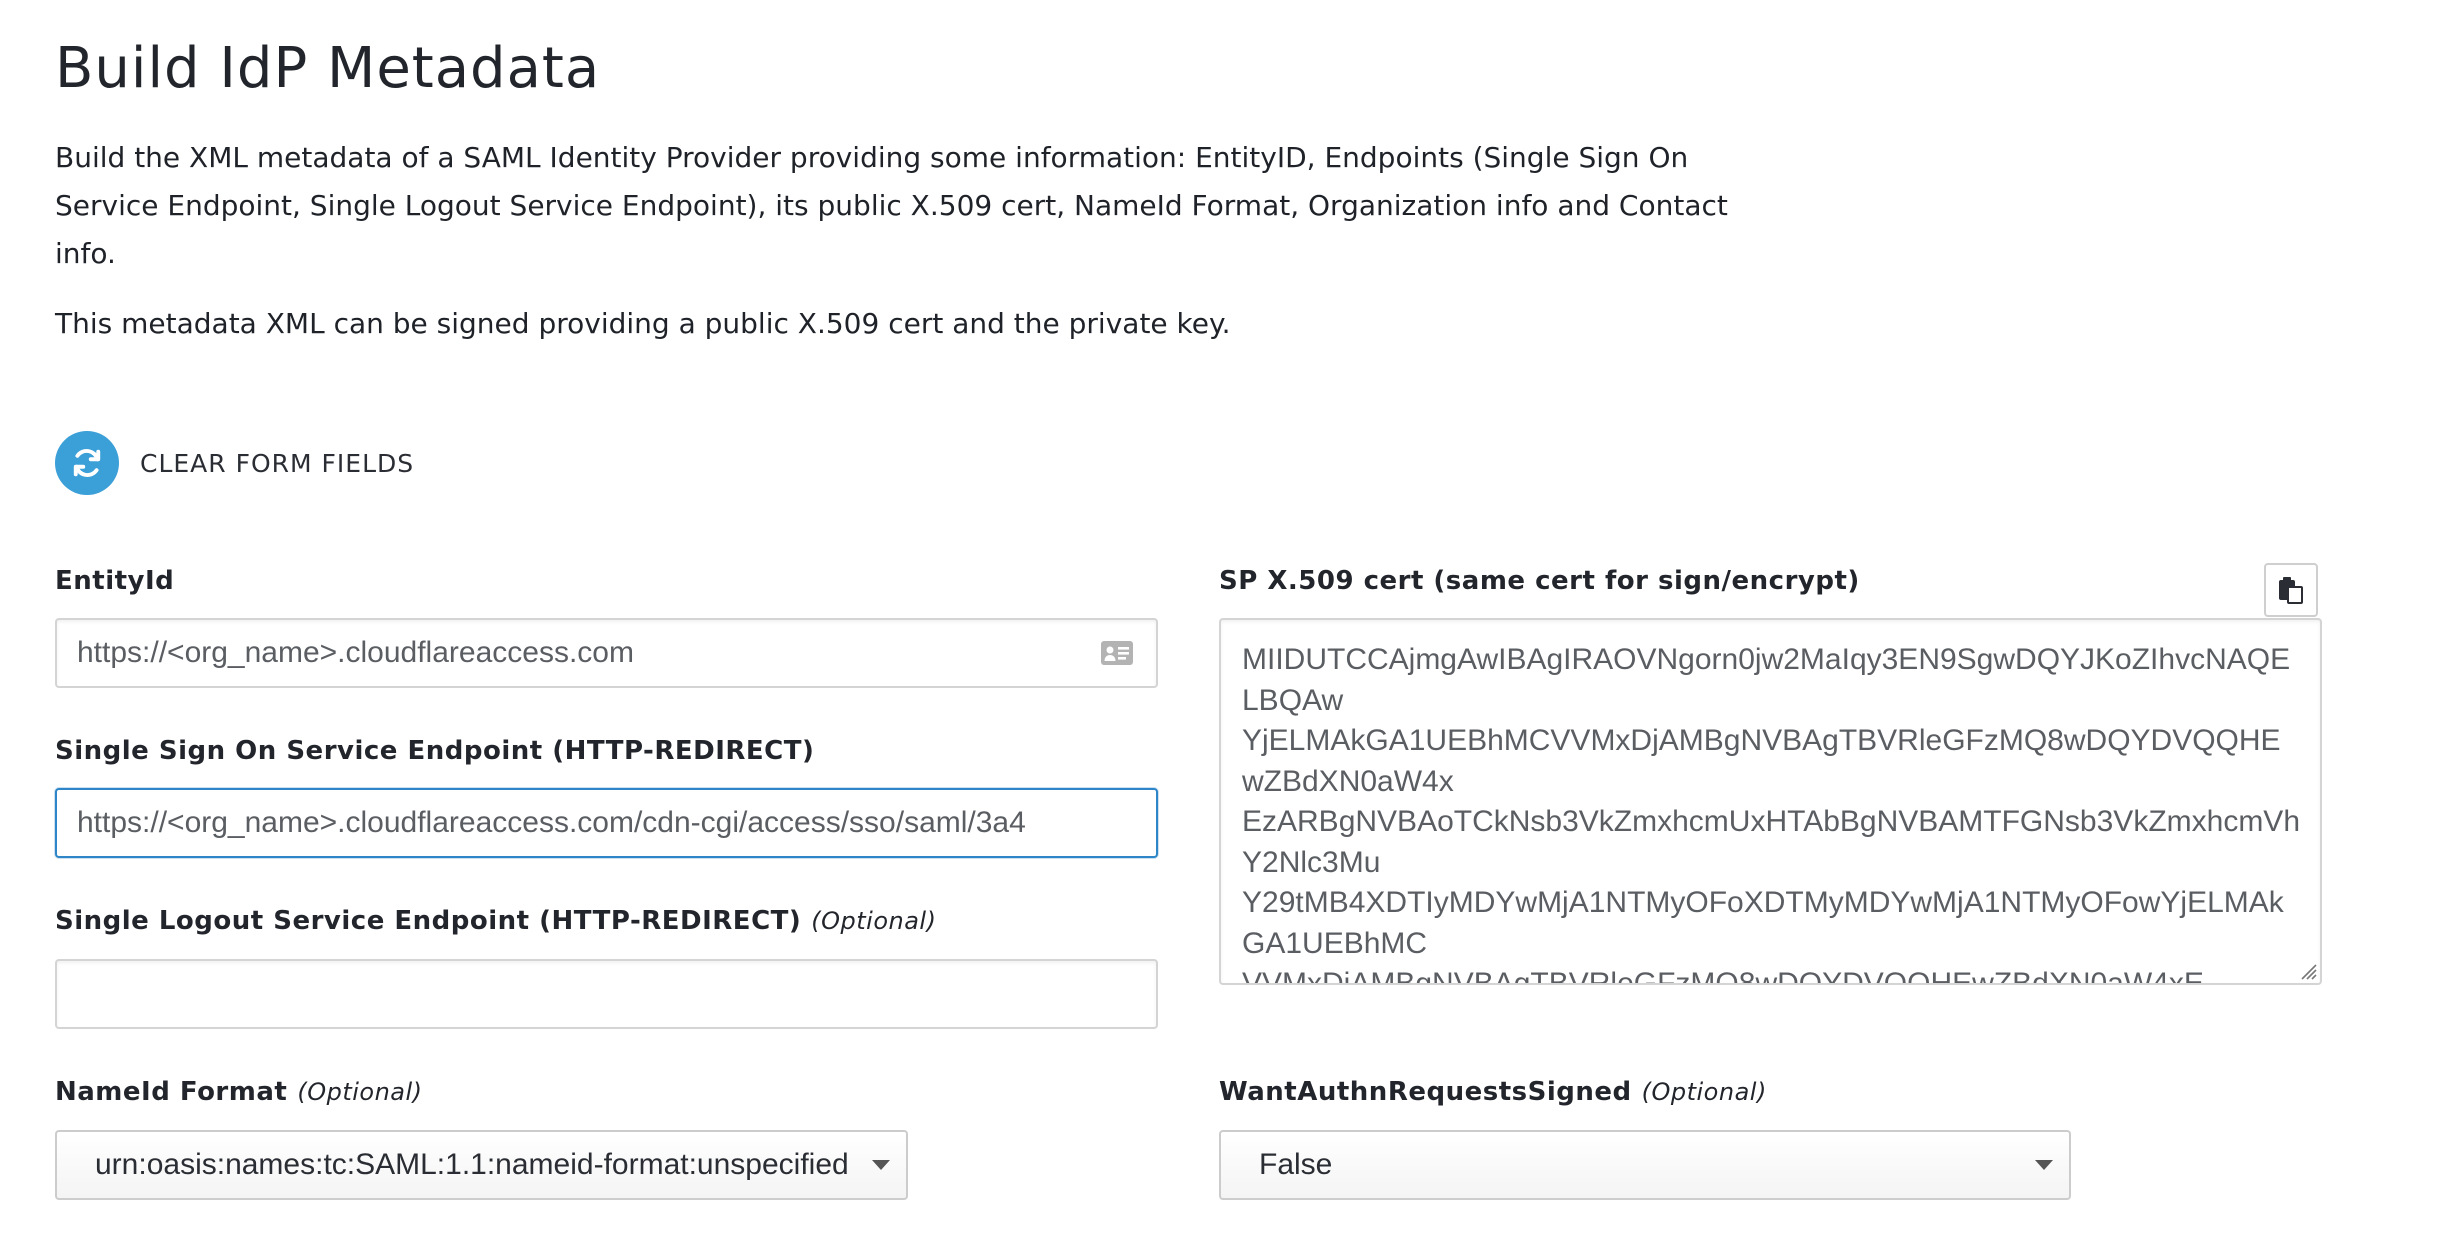 This screenshot has width=2444, height=1244. I want to click on clipboard-icon, so click(2291, 590).